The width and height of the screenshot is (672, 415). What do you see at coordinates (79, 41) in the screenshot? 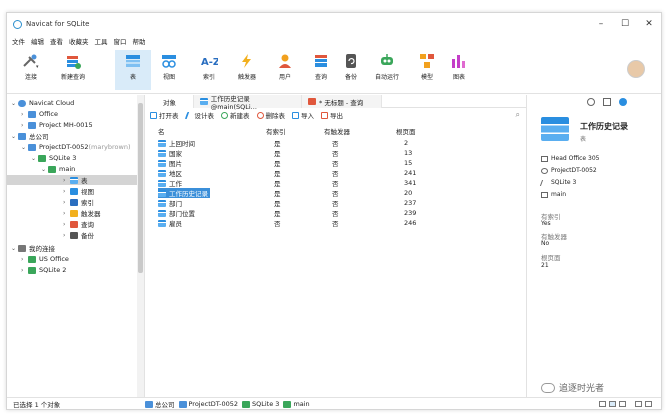
I see `menu-favorites: 收藏夹` at bounding box center [79, 41].